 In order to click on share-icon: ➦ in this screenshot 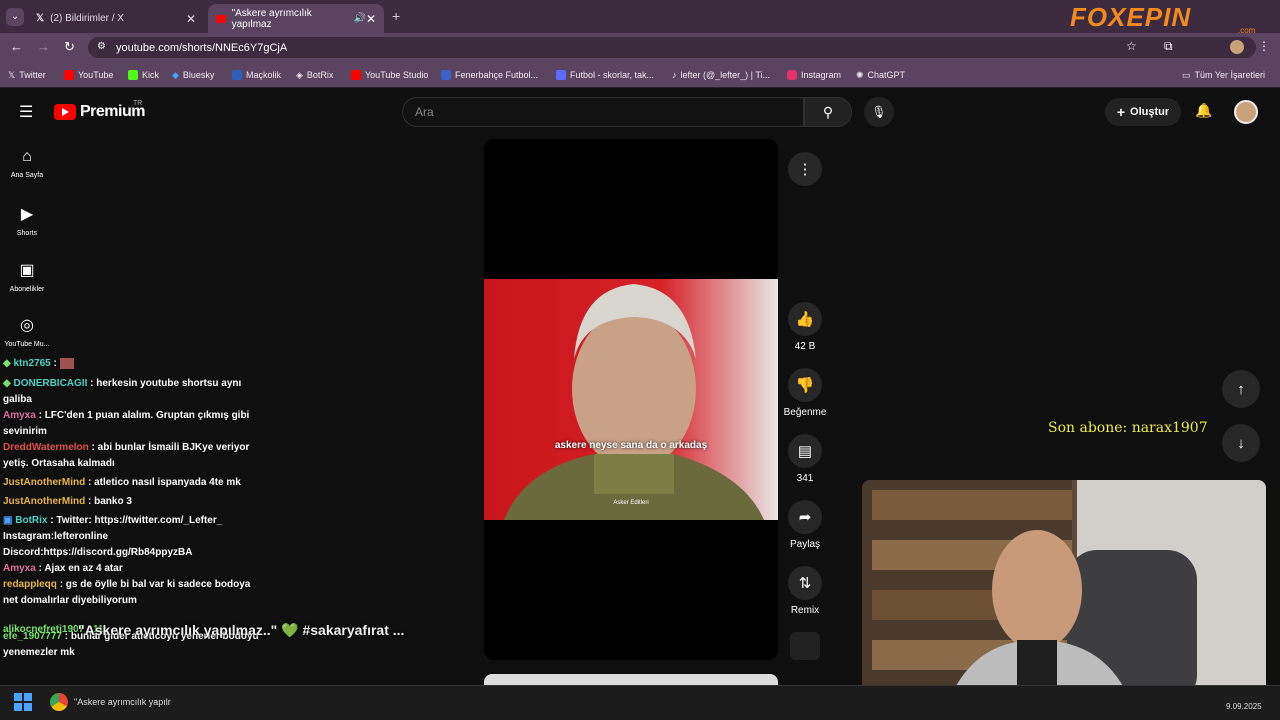, I will do `click(805, 517)`.